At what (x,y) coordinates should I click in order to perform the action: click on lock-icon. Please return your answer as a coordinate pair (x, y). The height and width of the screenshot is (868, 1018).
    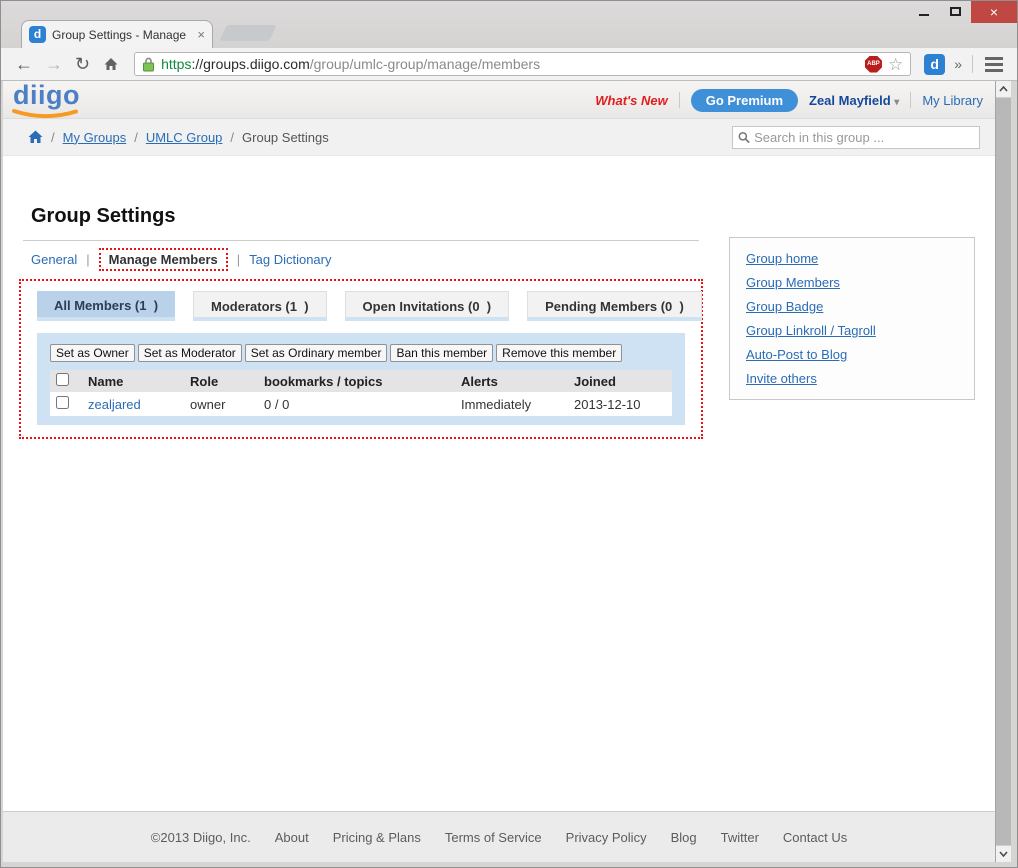
    Looking at the image, I should click on (149, 64).